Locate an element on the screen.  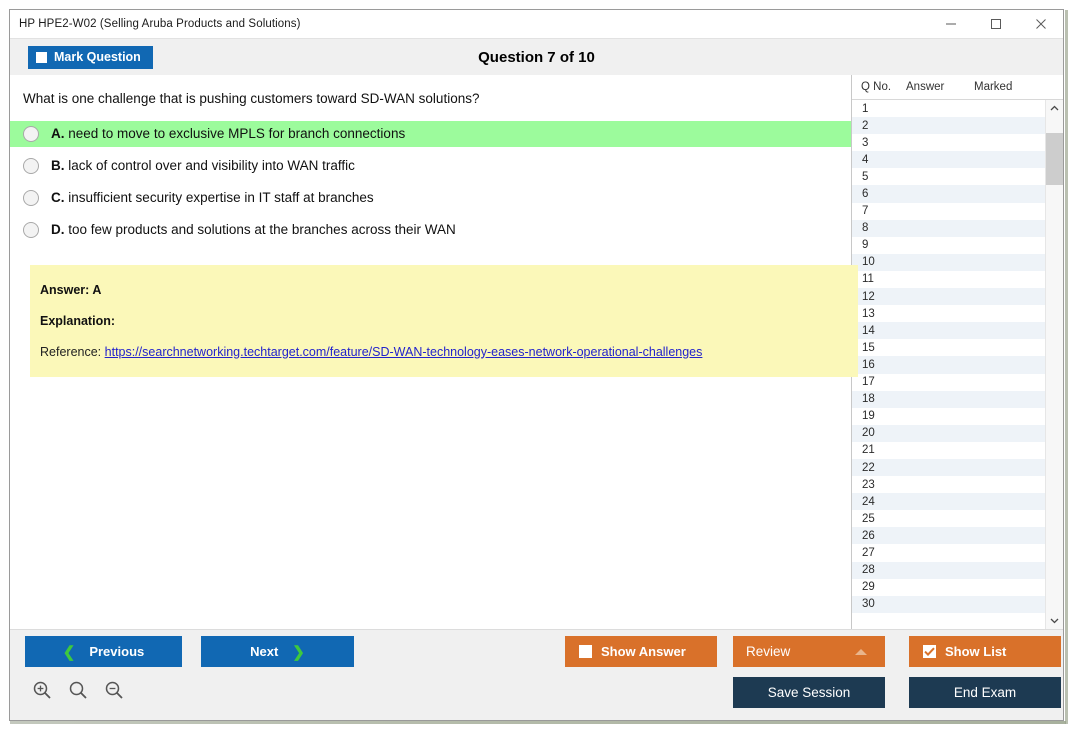
question-list-row: 22 is located at coordinates (948, 467).